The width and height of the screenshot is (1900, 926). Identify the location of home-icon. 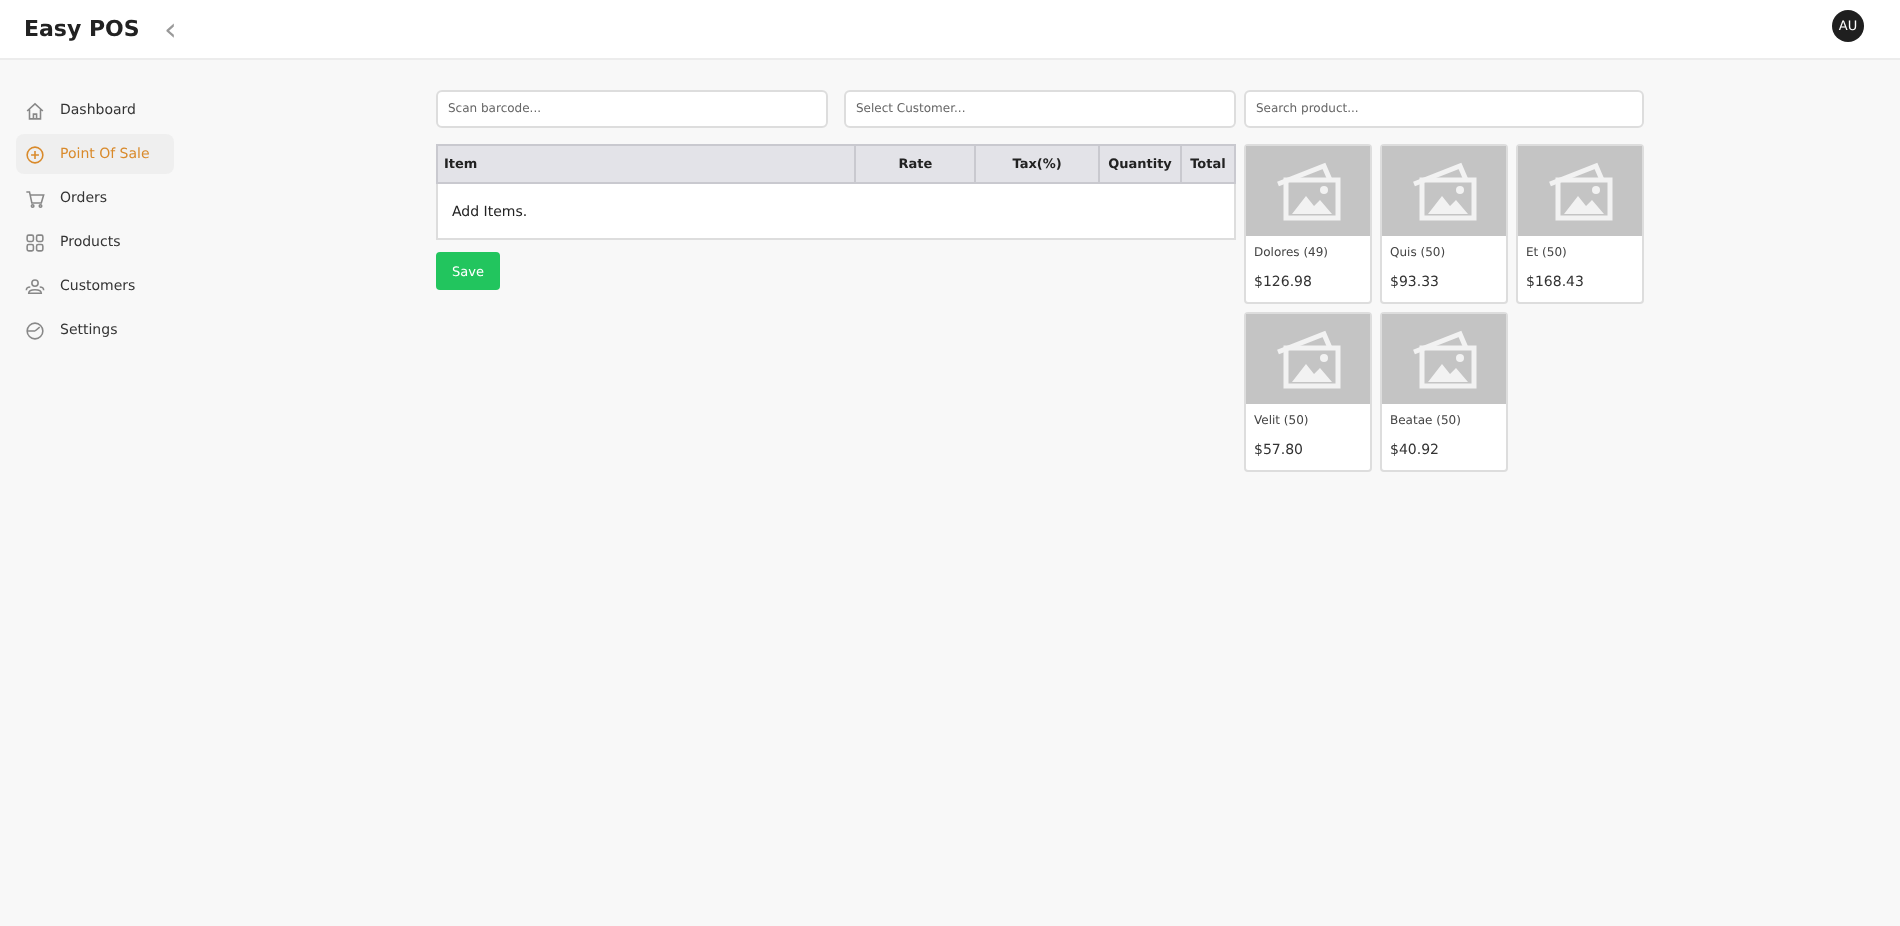
(35, 110).